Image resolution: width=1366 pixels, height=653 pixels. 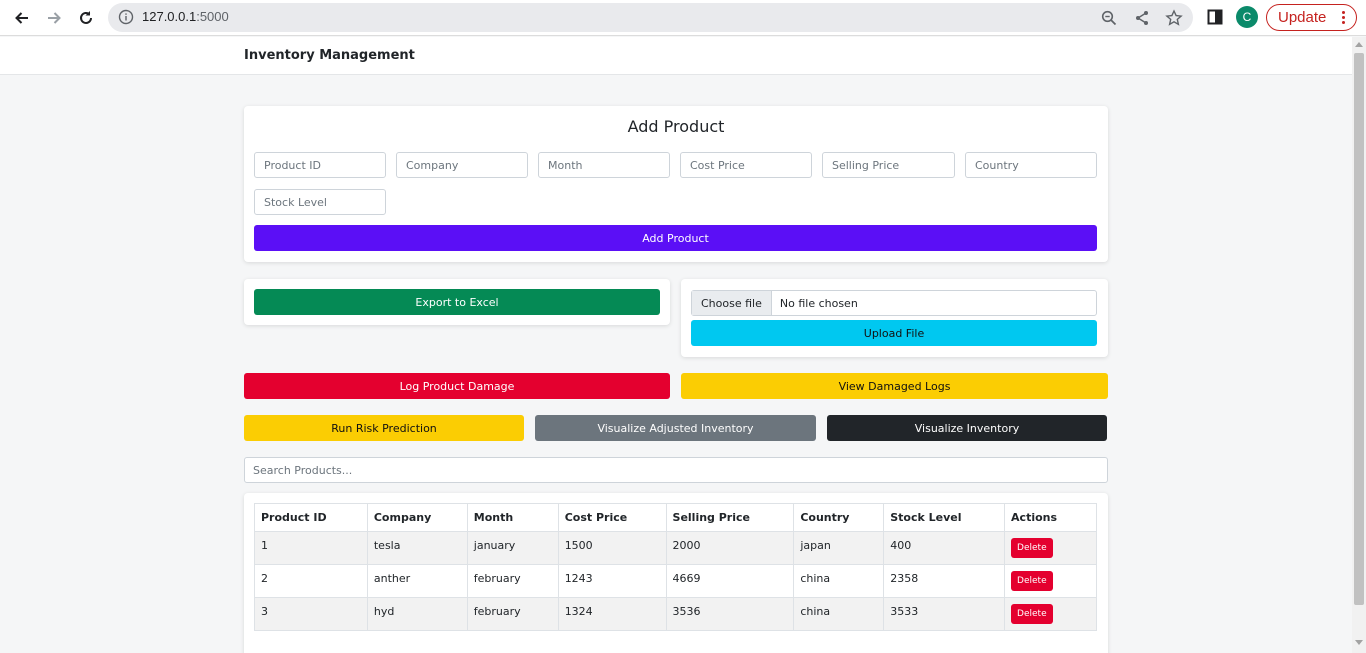 I want to click on cell-product-id: 1, so click(x=311, y=548).